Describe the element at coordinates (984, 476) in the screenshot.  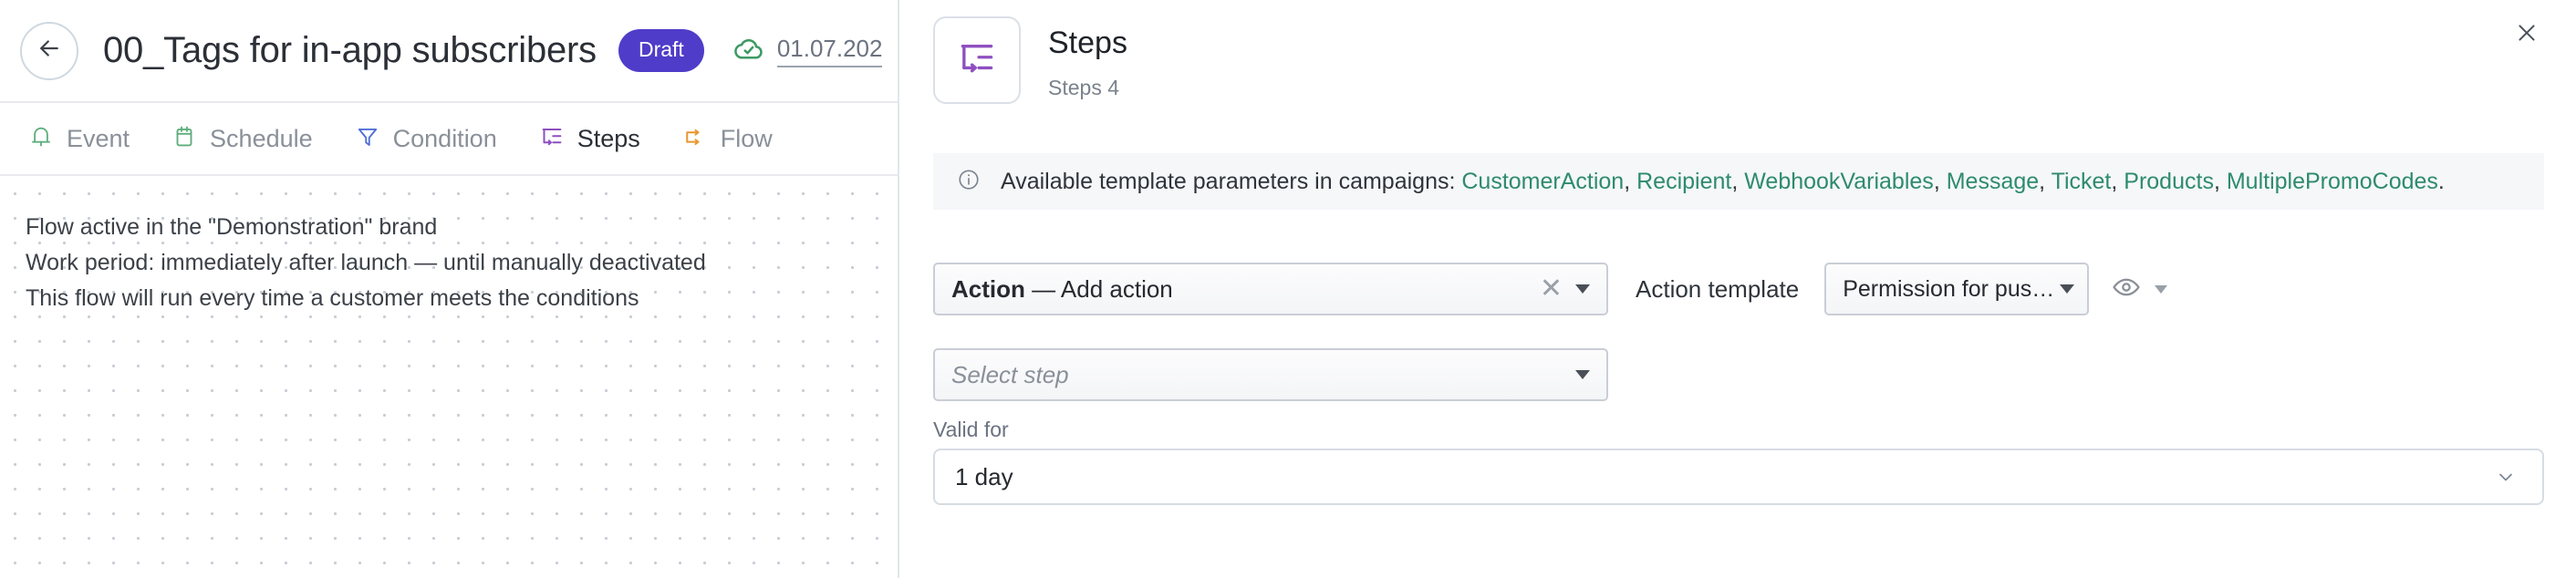
I see `valid-for-value: 1 day` at that location.